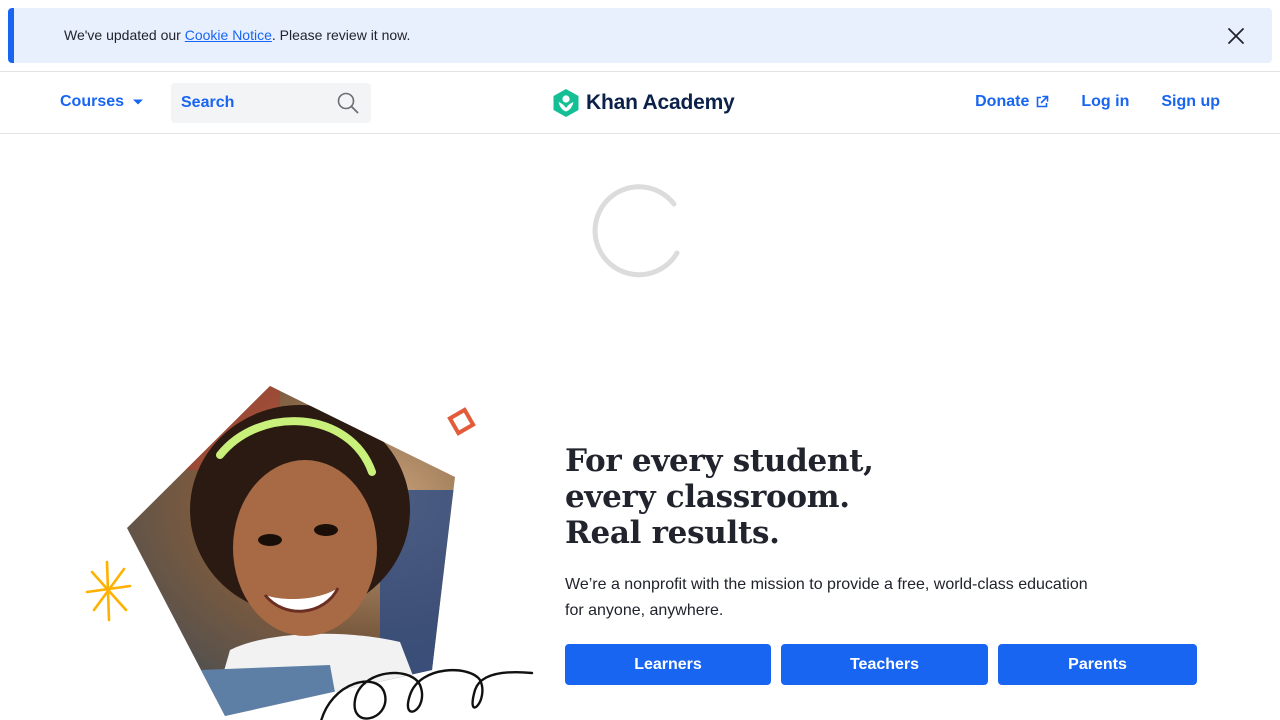 The image size is (1280, 720). I want to click on search-label: Search, so click(208, 102).